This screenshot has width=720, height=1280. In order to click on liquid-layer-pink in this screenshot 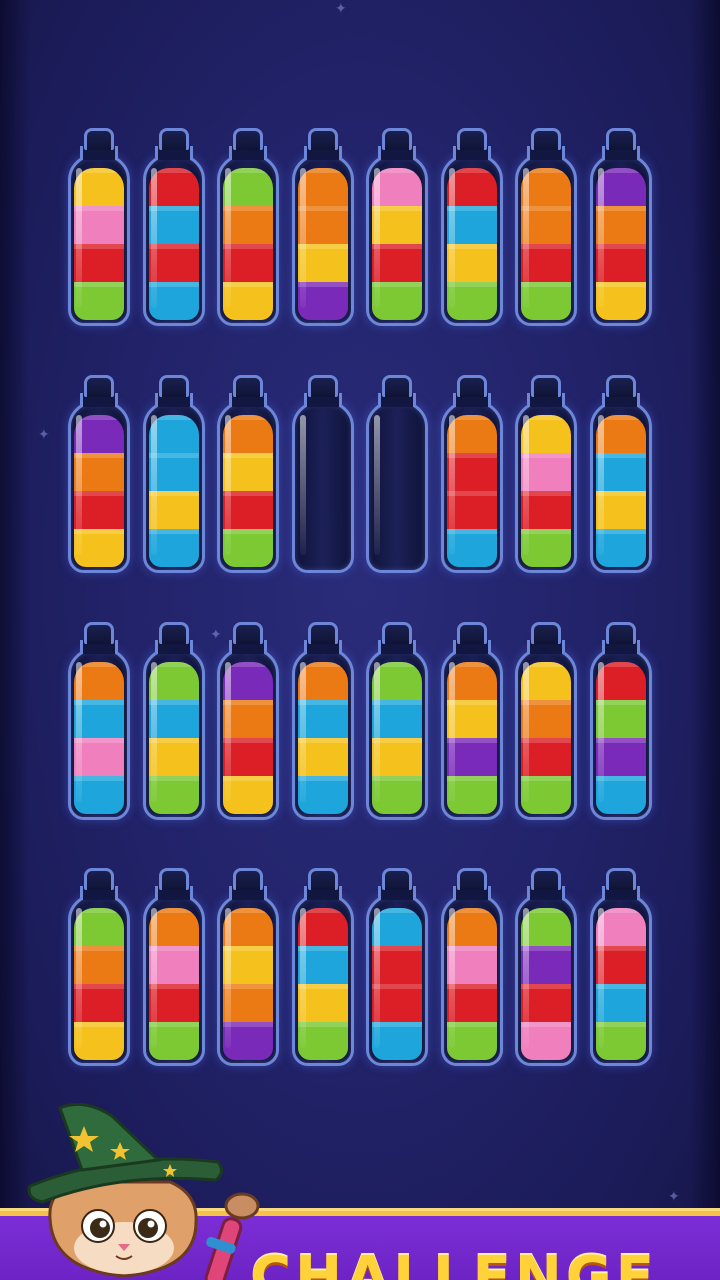, I will do `click(174, 965)`.